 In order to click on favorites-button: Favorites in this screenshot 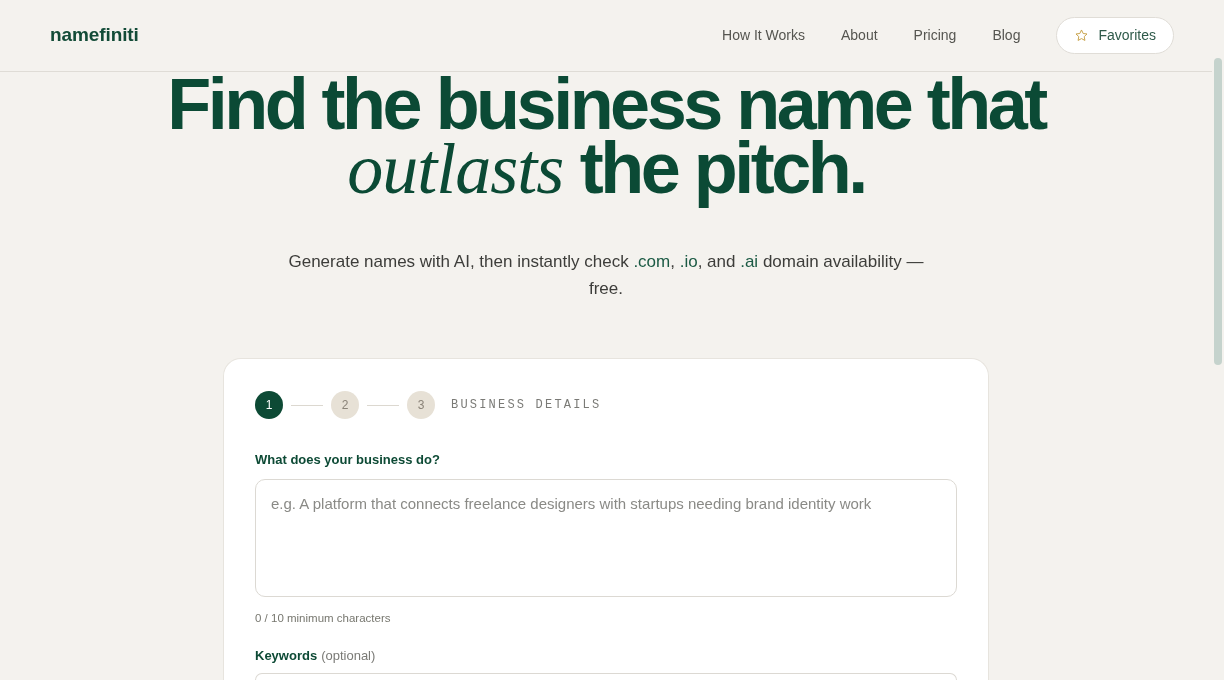, I will do `click(1115, 35)`.